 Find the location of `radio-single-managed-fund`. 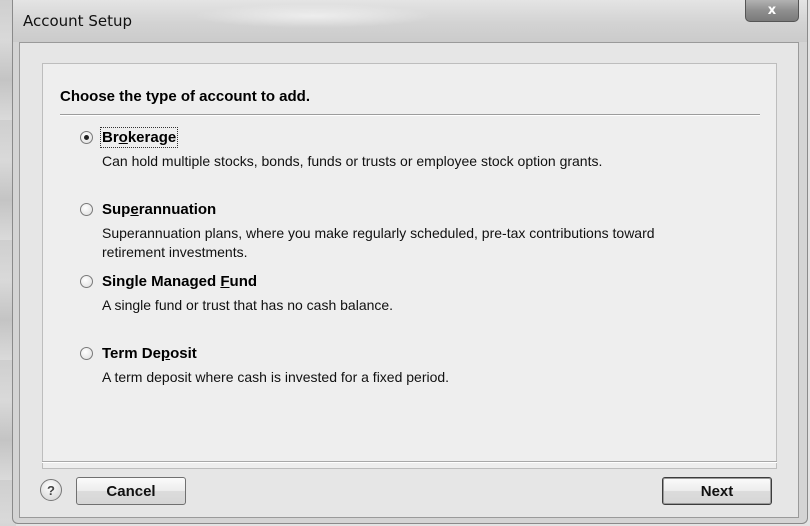

radio-single-managed-fund is located at coordinates (86, 281).